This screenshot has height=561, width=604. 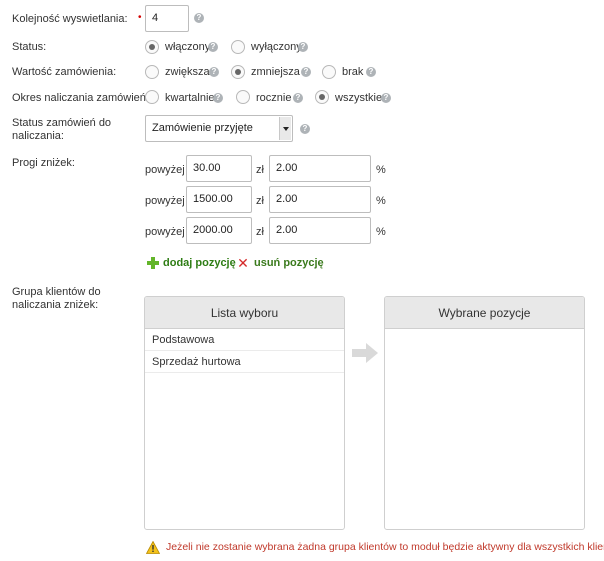 I want to click on display-order-input: 4, so click(x=167, y=18).